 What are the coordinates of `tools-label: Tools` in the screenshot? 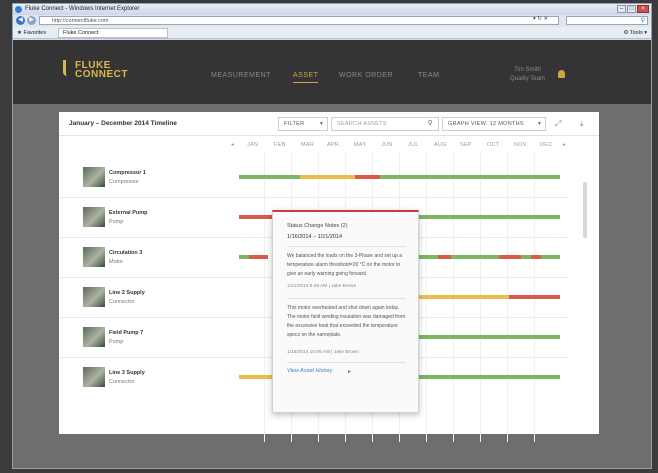 It's located at (636, 33).